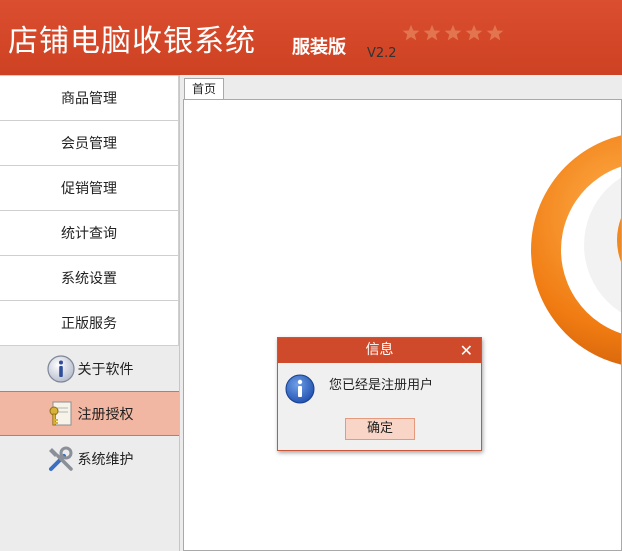 The width and height of the screenshot is (622, 551). Describe the element at coordinates (576, 250) in the screenshot. I see `brand-logo` at that location.